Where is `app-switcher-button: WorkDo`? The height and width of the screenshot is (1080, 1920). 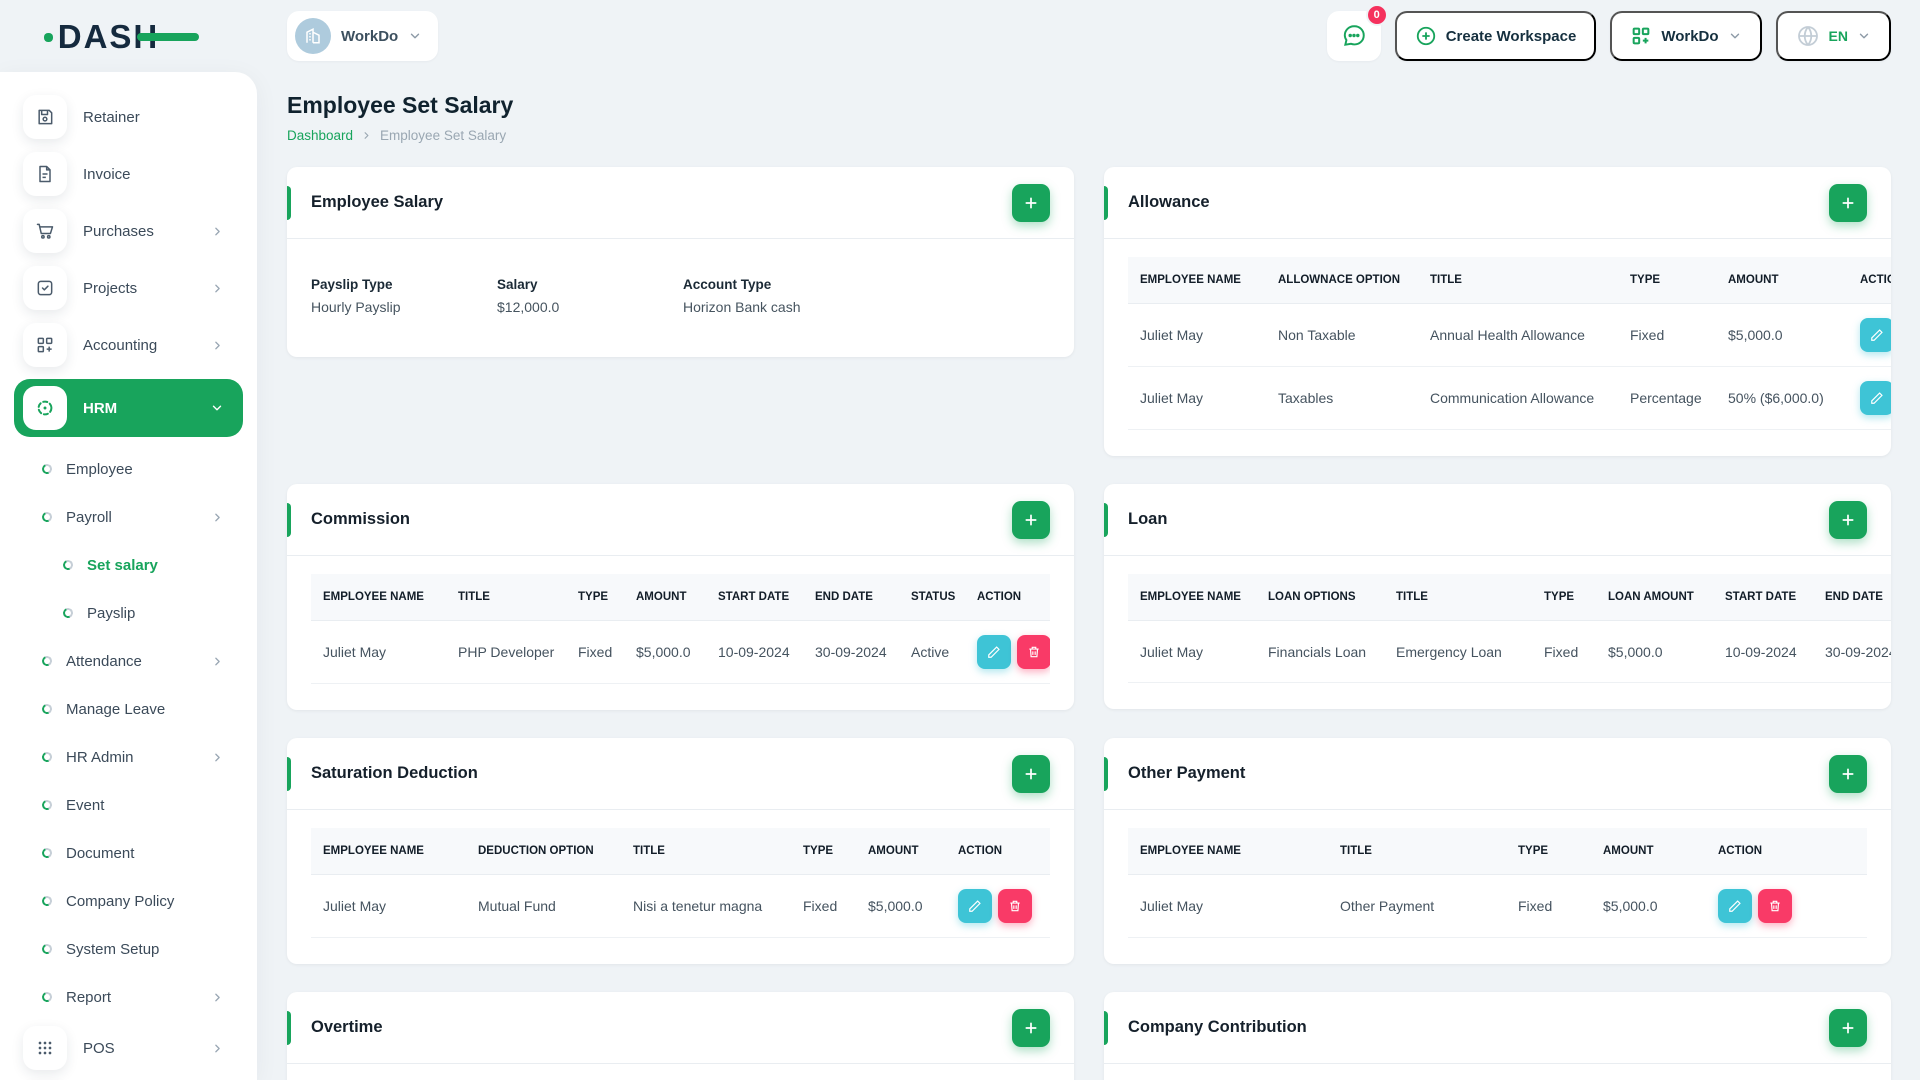 app-switcher-button: WorkDo is located at coordinates (1686, 36).